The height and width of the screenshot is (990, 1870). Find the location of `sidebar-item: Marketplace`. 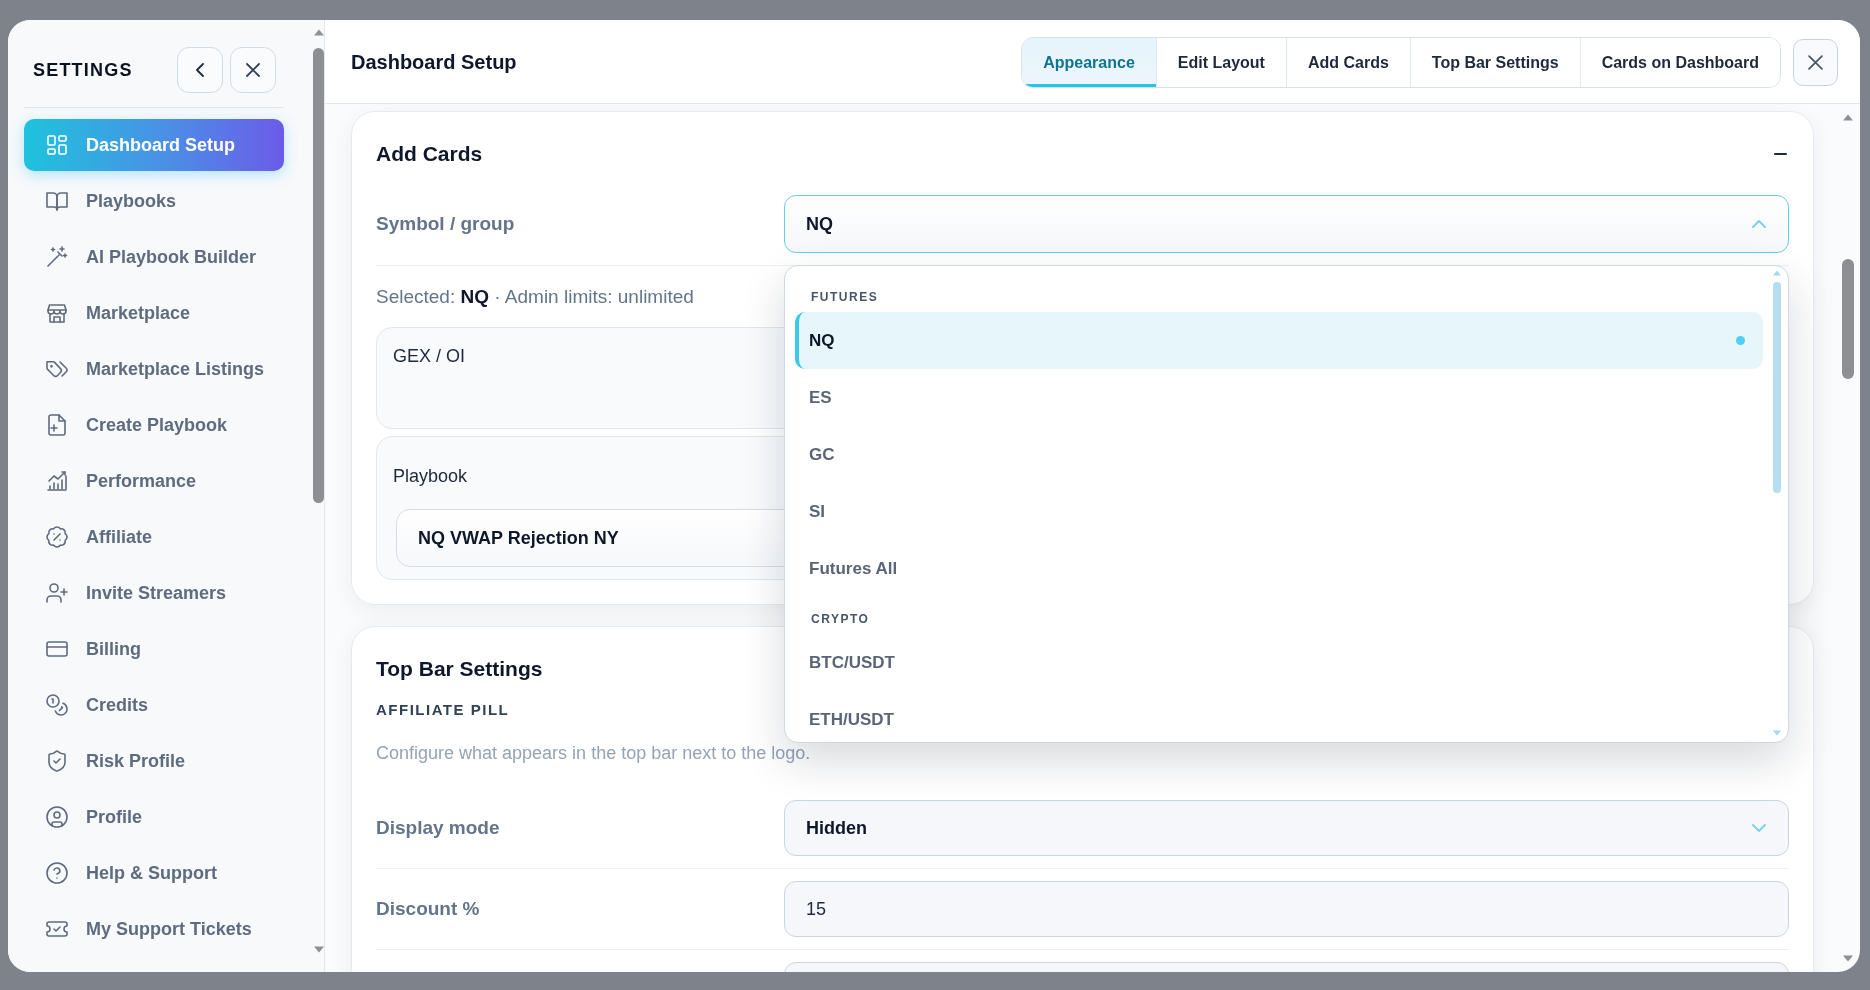

sidebar-item: Marketplace is located at coordinates (154, 313).